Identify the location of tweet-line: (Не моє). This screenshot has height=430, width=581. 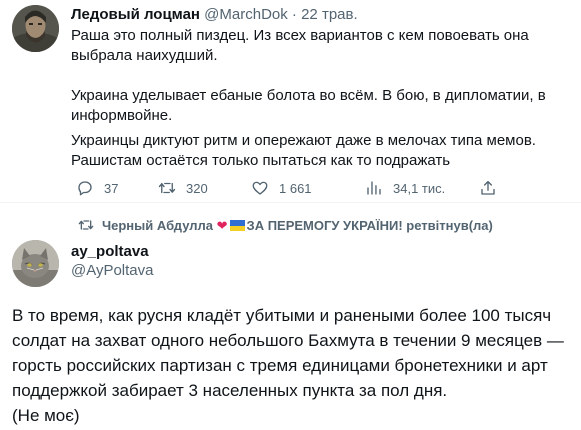
(46, 415).